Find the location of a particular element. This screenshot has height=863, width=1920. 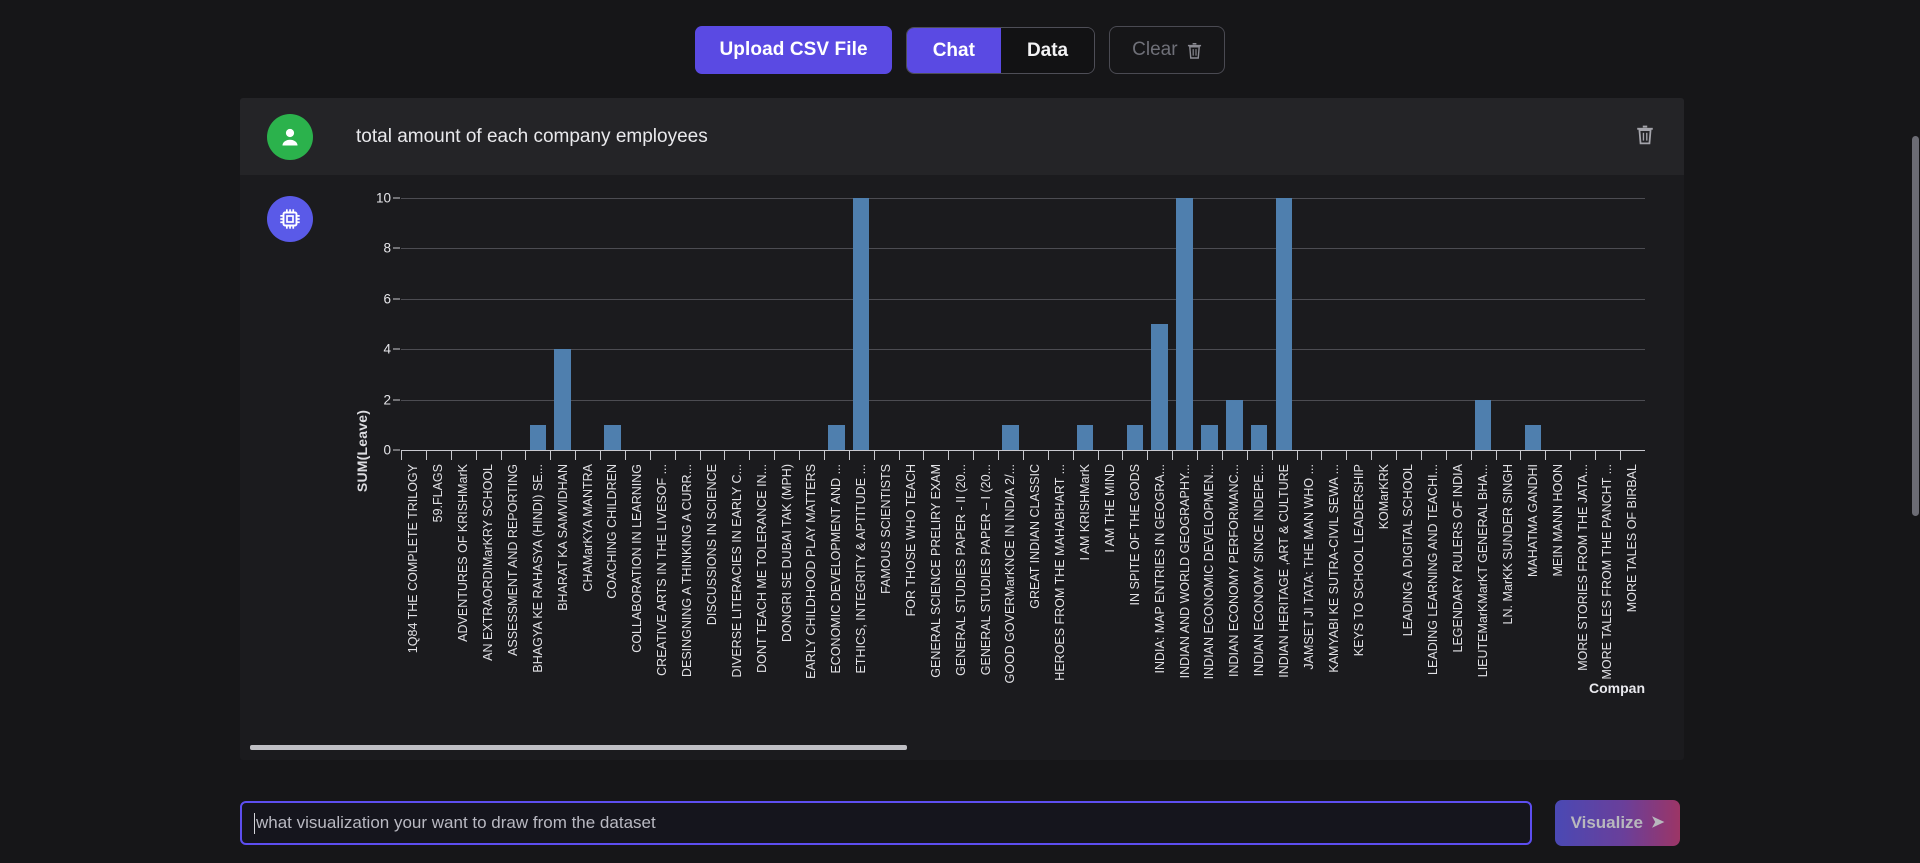

x-label-slot: IN SPITE OF THE GODS is located at coordinates (1134, 569).